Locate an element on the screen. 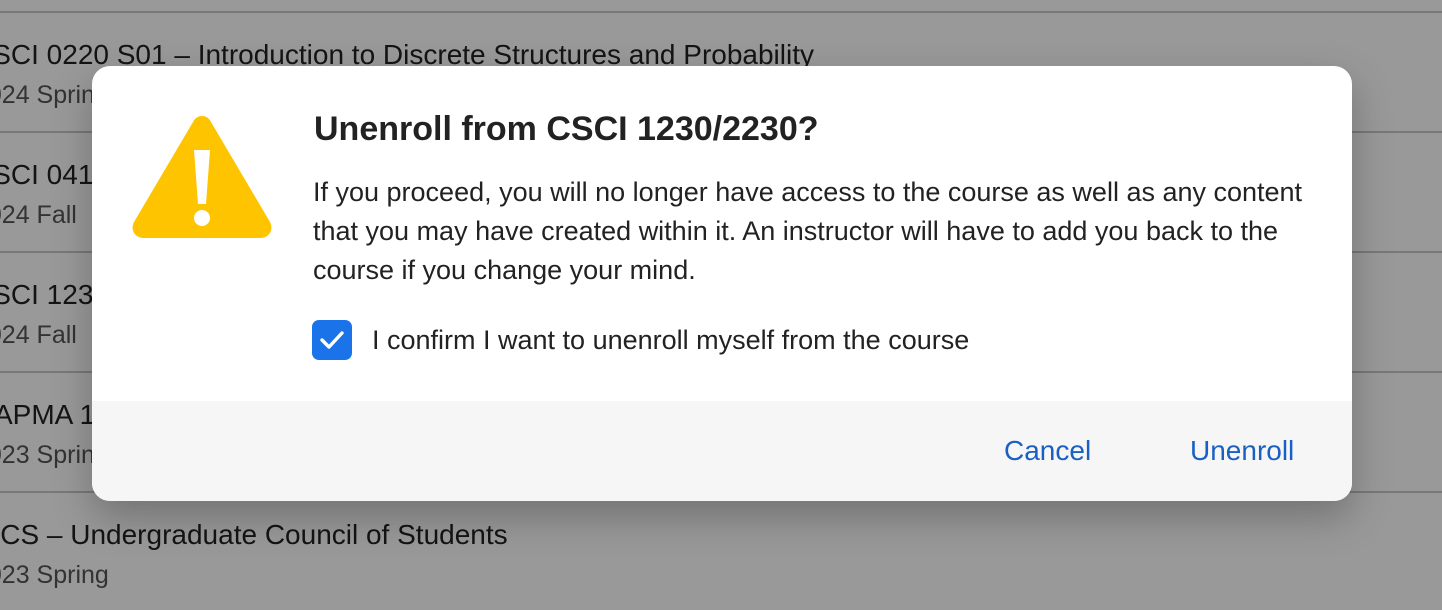 The width and height of the screenshot is (1442, 610). checkmark-icon is located at coordinates (332, 340).